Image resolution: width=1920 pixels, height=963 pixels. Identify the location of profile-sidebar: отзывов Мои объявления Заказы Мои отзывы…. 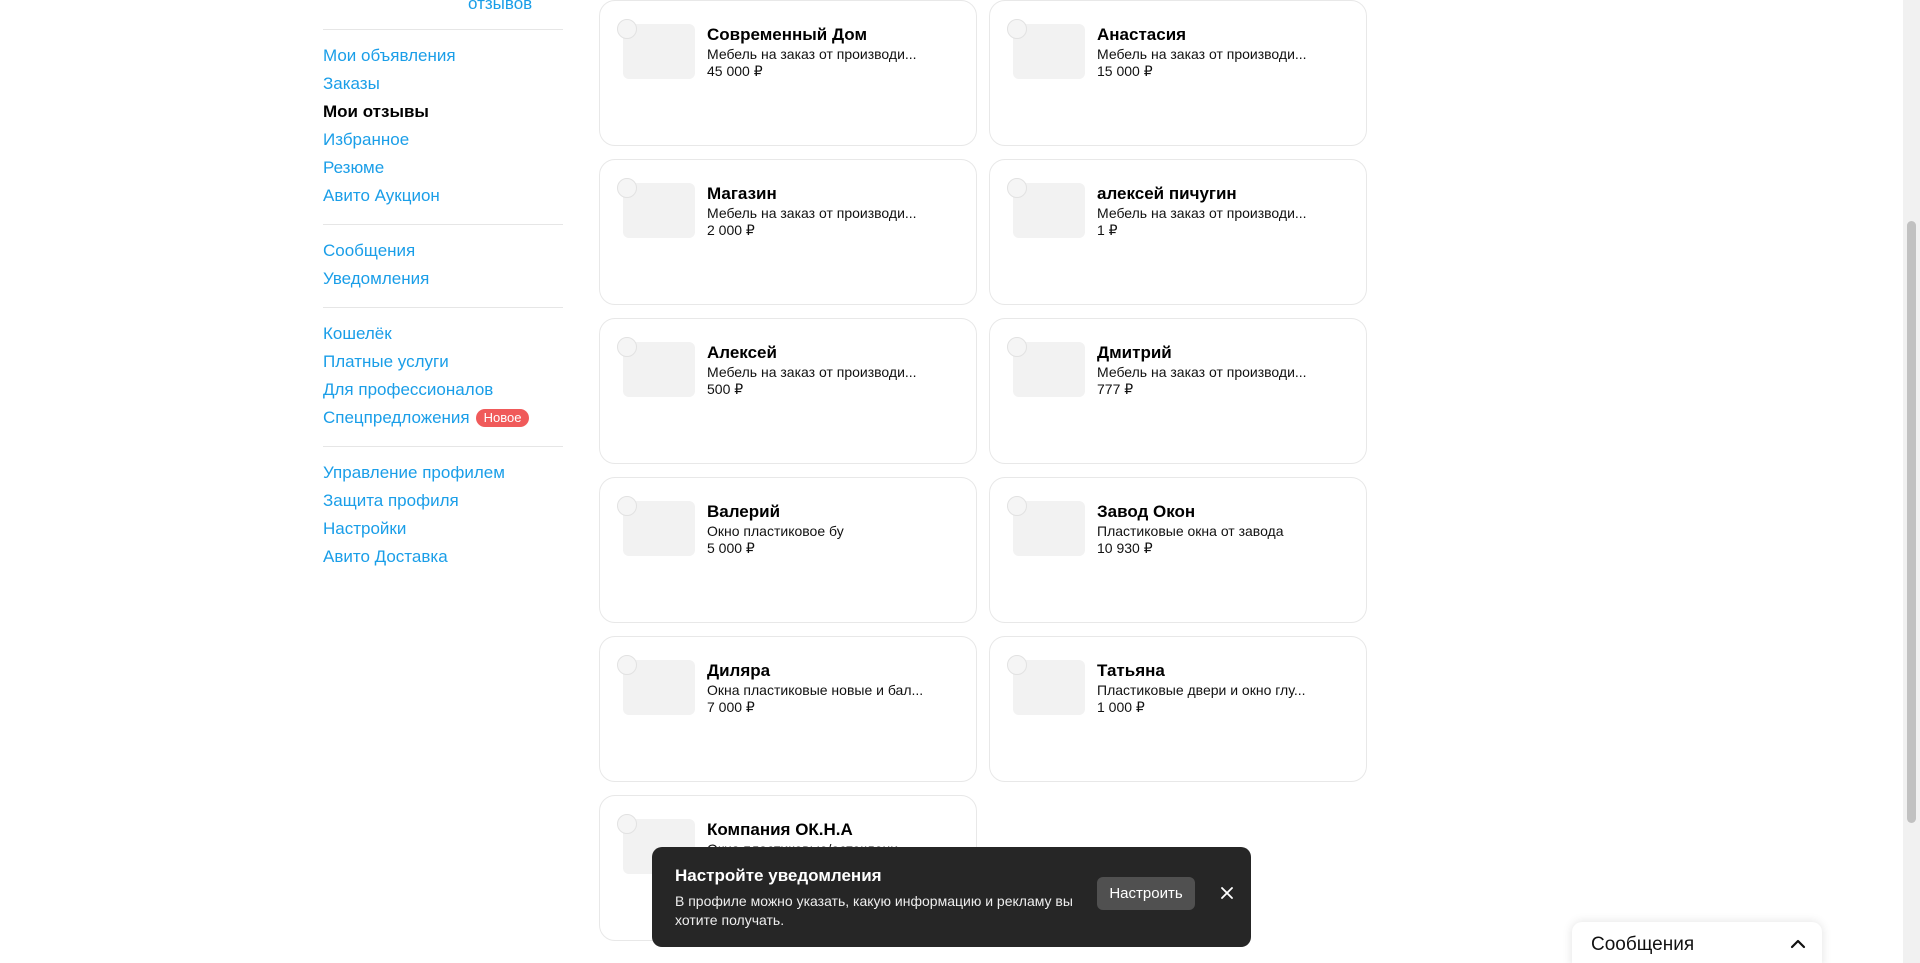
(443, 292).